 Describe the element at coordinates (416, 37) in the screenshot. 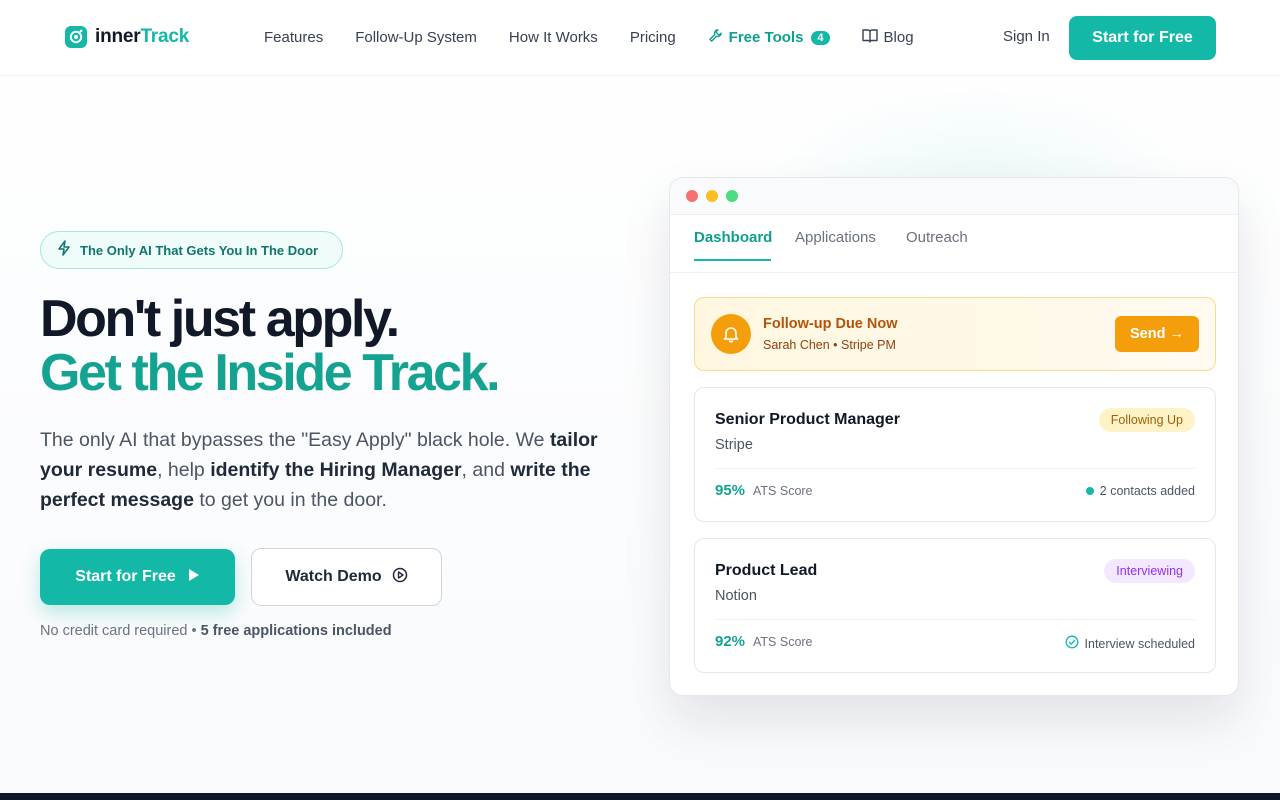

I see `nav-link-follow-up-system: Follow-Up System` at that location.